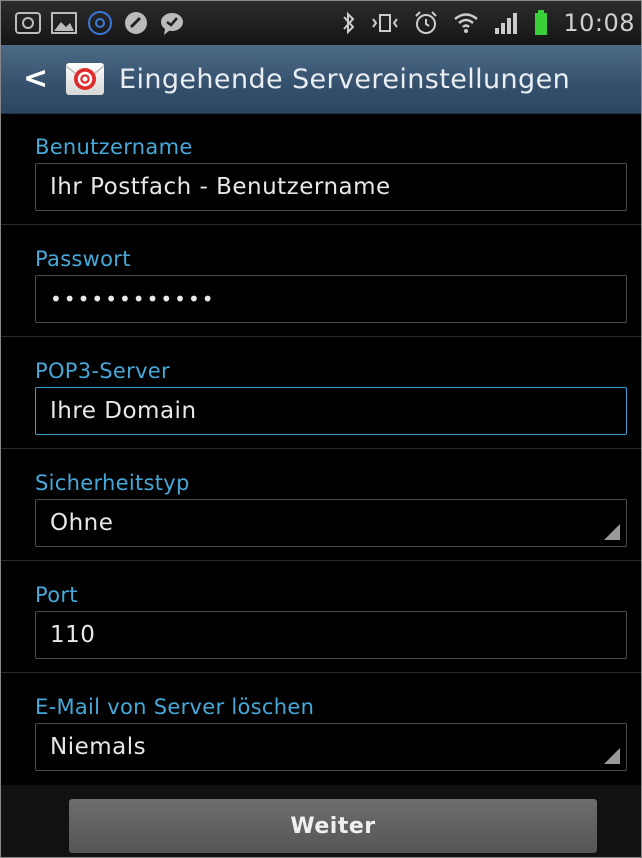 The height and width of the screenshot is (858, 642). What do you see at coordinates (112, 483) in the screenshot?
I see `security-type-label: Sicherheitstyp` at bounding box center [112, 483].